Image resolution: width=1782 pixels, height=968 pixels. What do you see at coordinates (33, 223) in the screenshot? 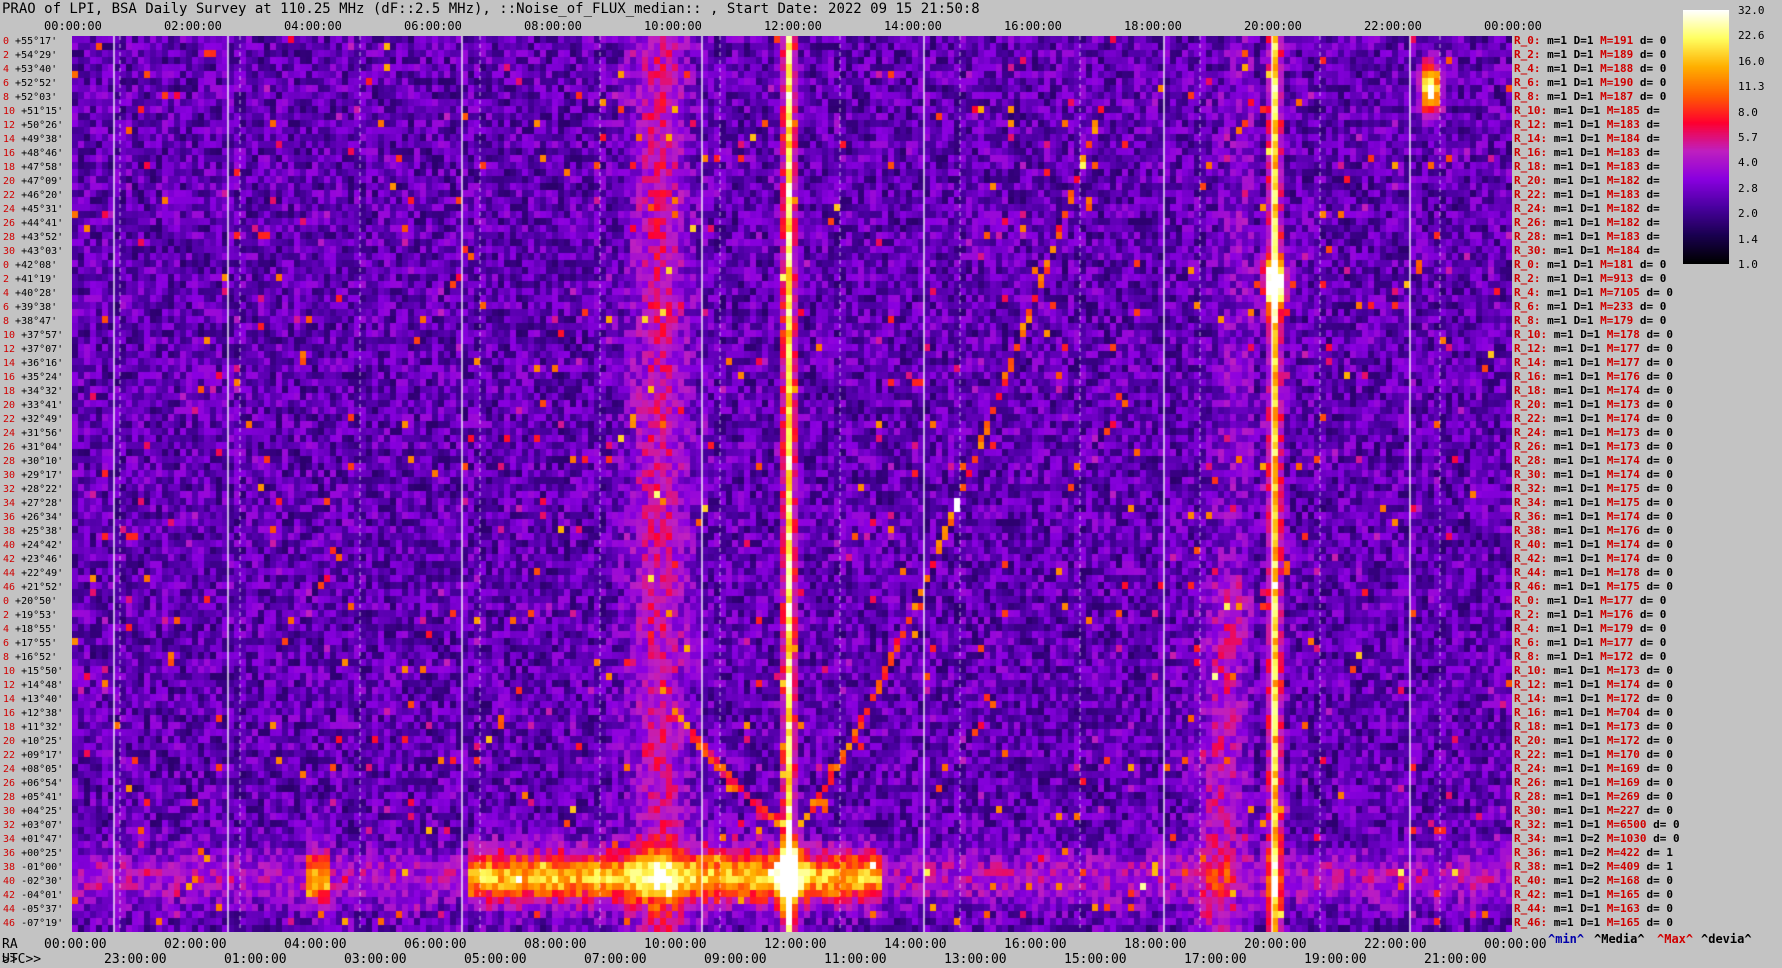
I see `declination-label: 26 +44°41'` at bounding box center [33, 223].